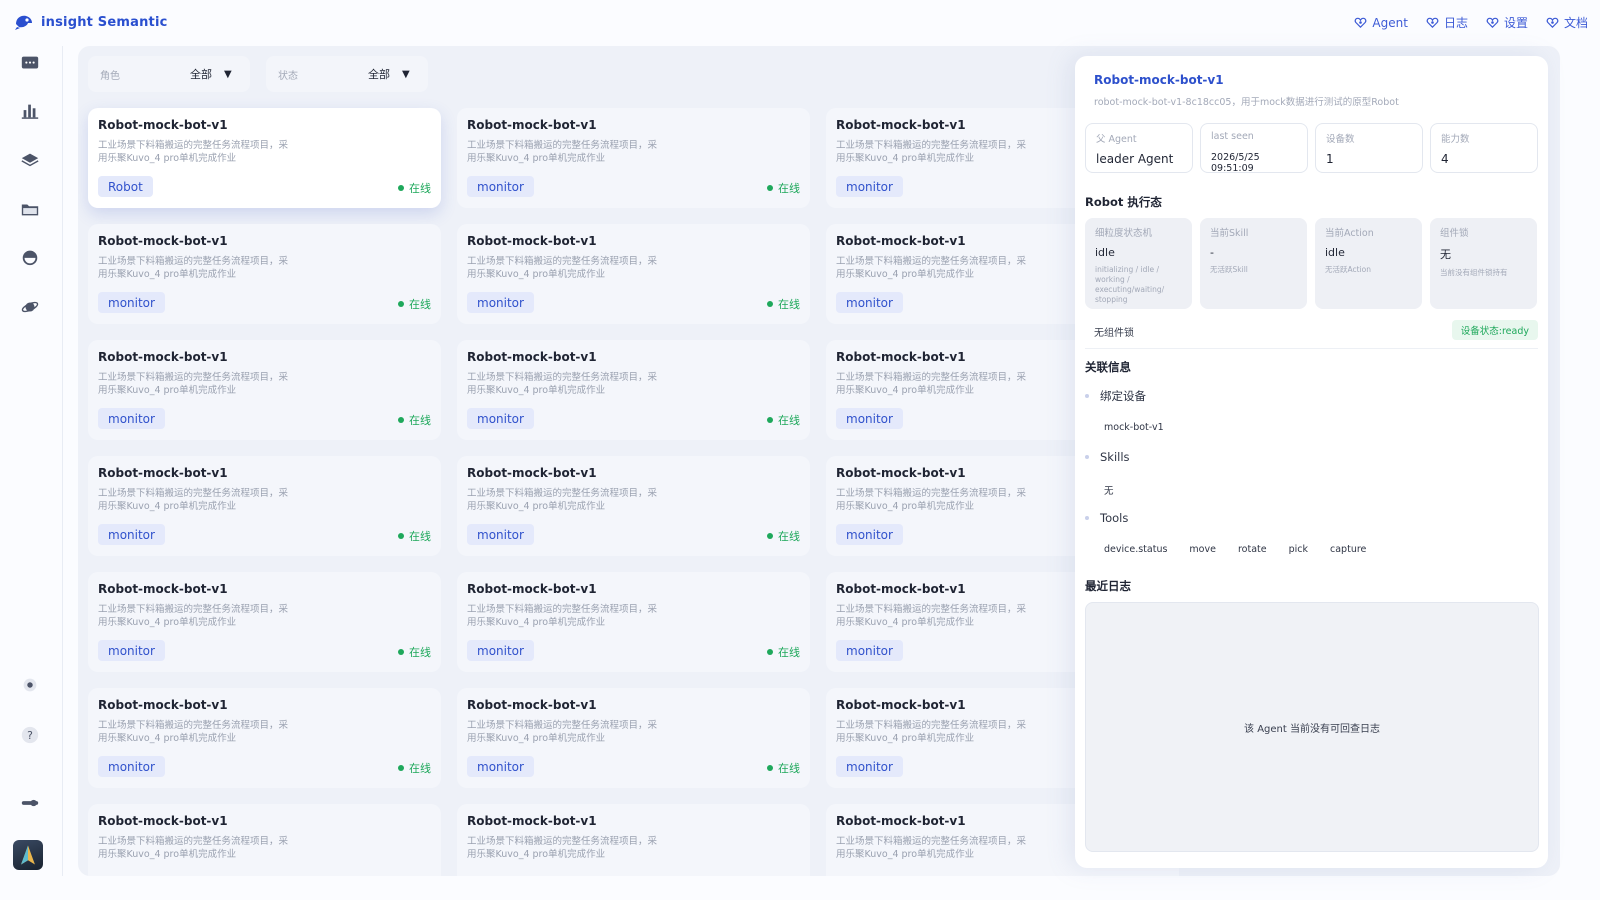  What do you see at coordinates (1135, 549) in the screenshot?
I see `tool-chip: device.status` at bounding box center [1135, 549].